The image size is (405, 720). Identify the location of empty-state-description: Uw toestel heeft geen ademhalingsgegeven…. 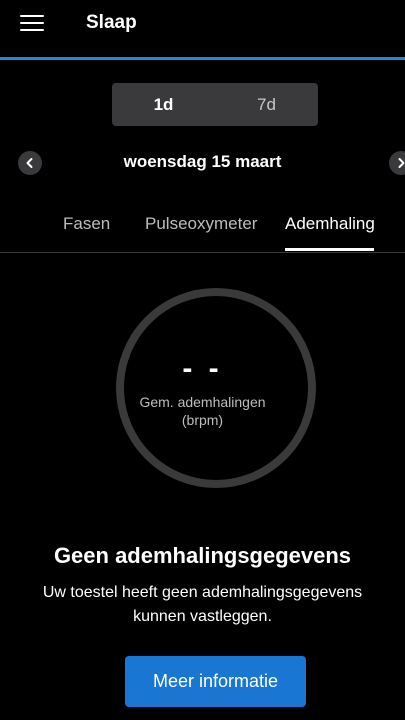
(202, 604).